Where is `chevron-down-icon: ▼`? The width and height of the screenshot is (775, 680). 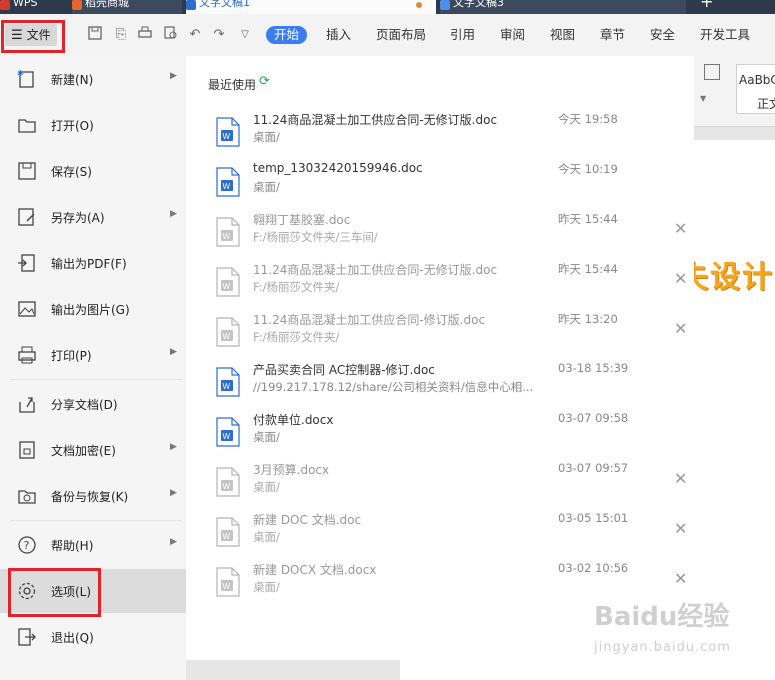 chevron-down-icon: ▼ is located at coordinates (703, 98).